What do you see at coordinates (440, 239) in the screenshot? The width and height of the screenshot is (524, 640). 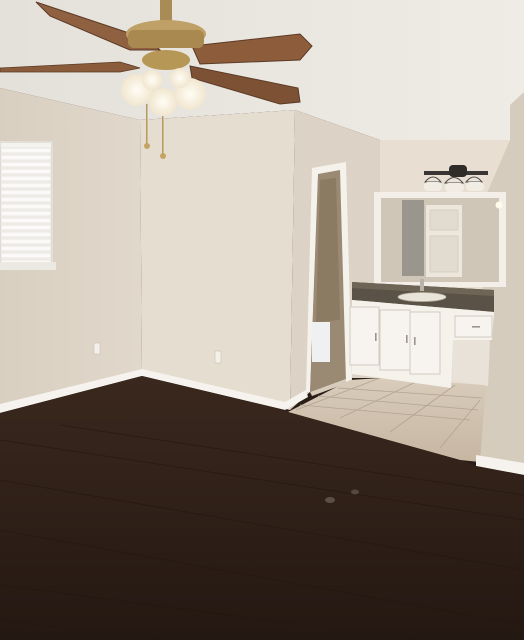 I see `vanity-mirror` at bounding box center [440, 239].